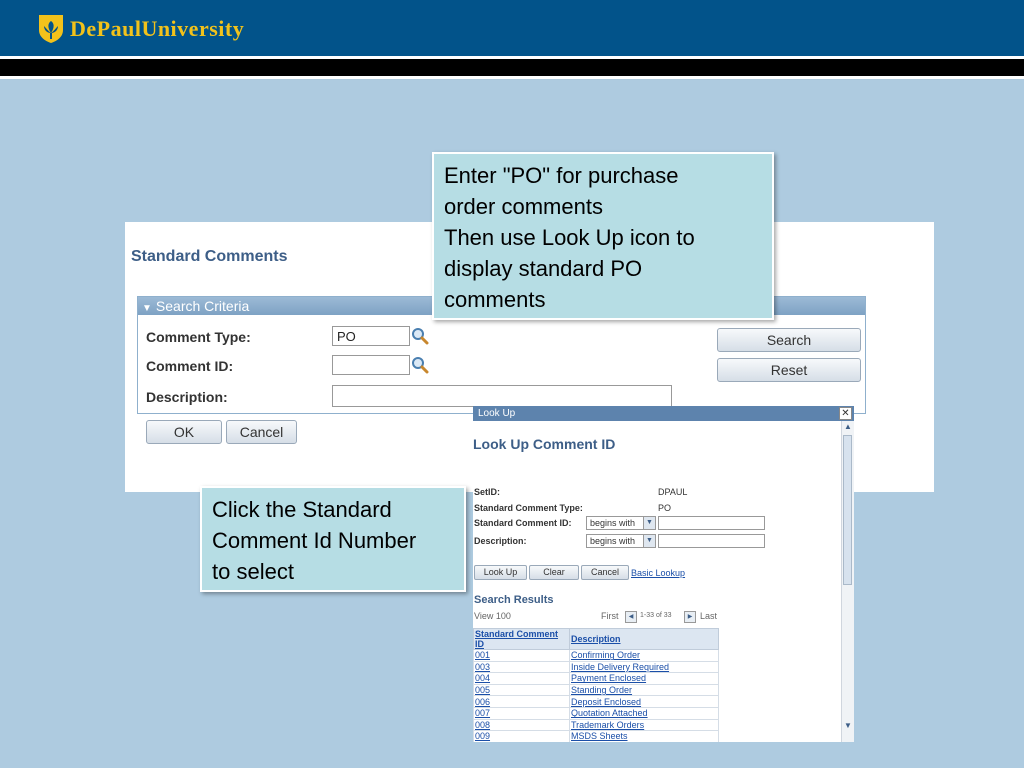  Describe the element at coordinates (610, 616) in the screenshot. I see `first-link: First` at that location.